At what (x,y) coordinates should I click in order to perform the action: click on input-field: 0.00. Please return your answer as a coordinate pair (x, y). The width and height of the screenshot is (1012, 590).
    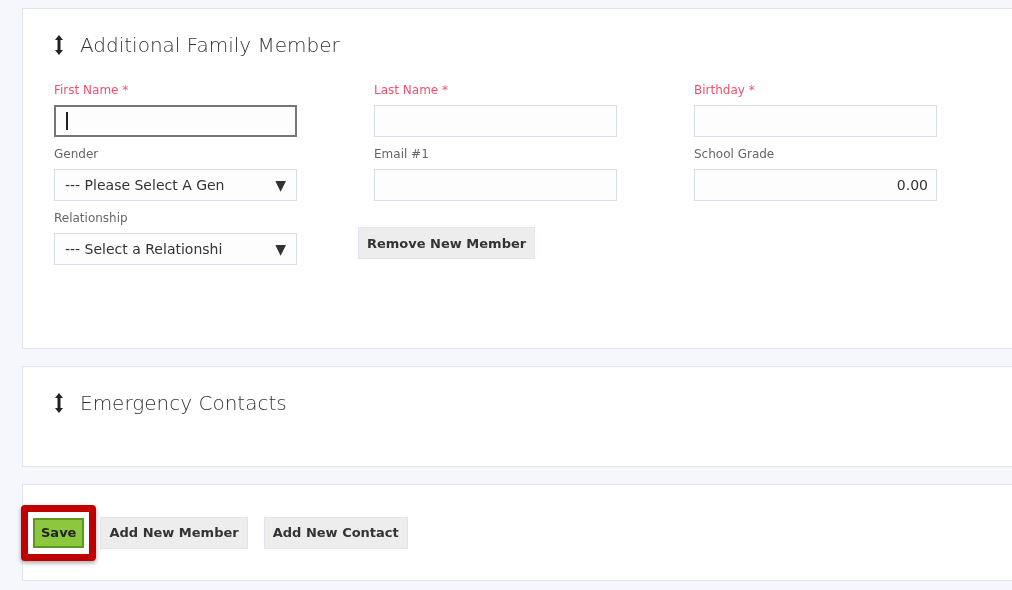
    Looking at the image, I should click on (815, 185).